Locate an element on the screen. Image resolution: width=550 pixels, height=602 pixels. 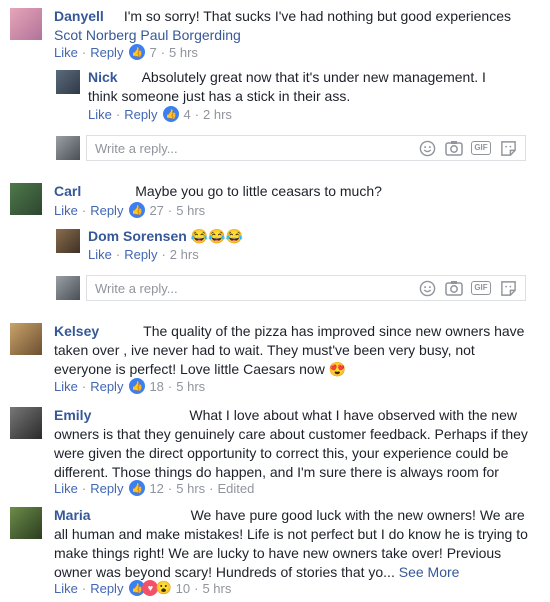
comment-author: Nick is located at coordinates (103, 77).